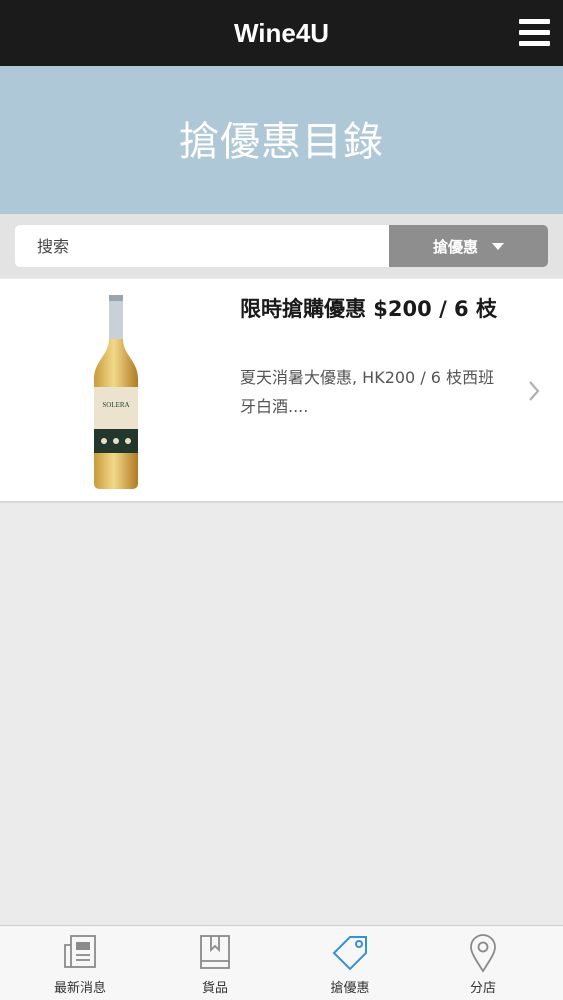 The image size is (563, 1000). I want to click on caret-down-icon, so click(498, 246).